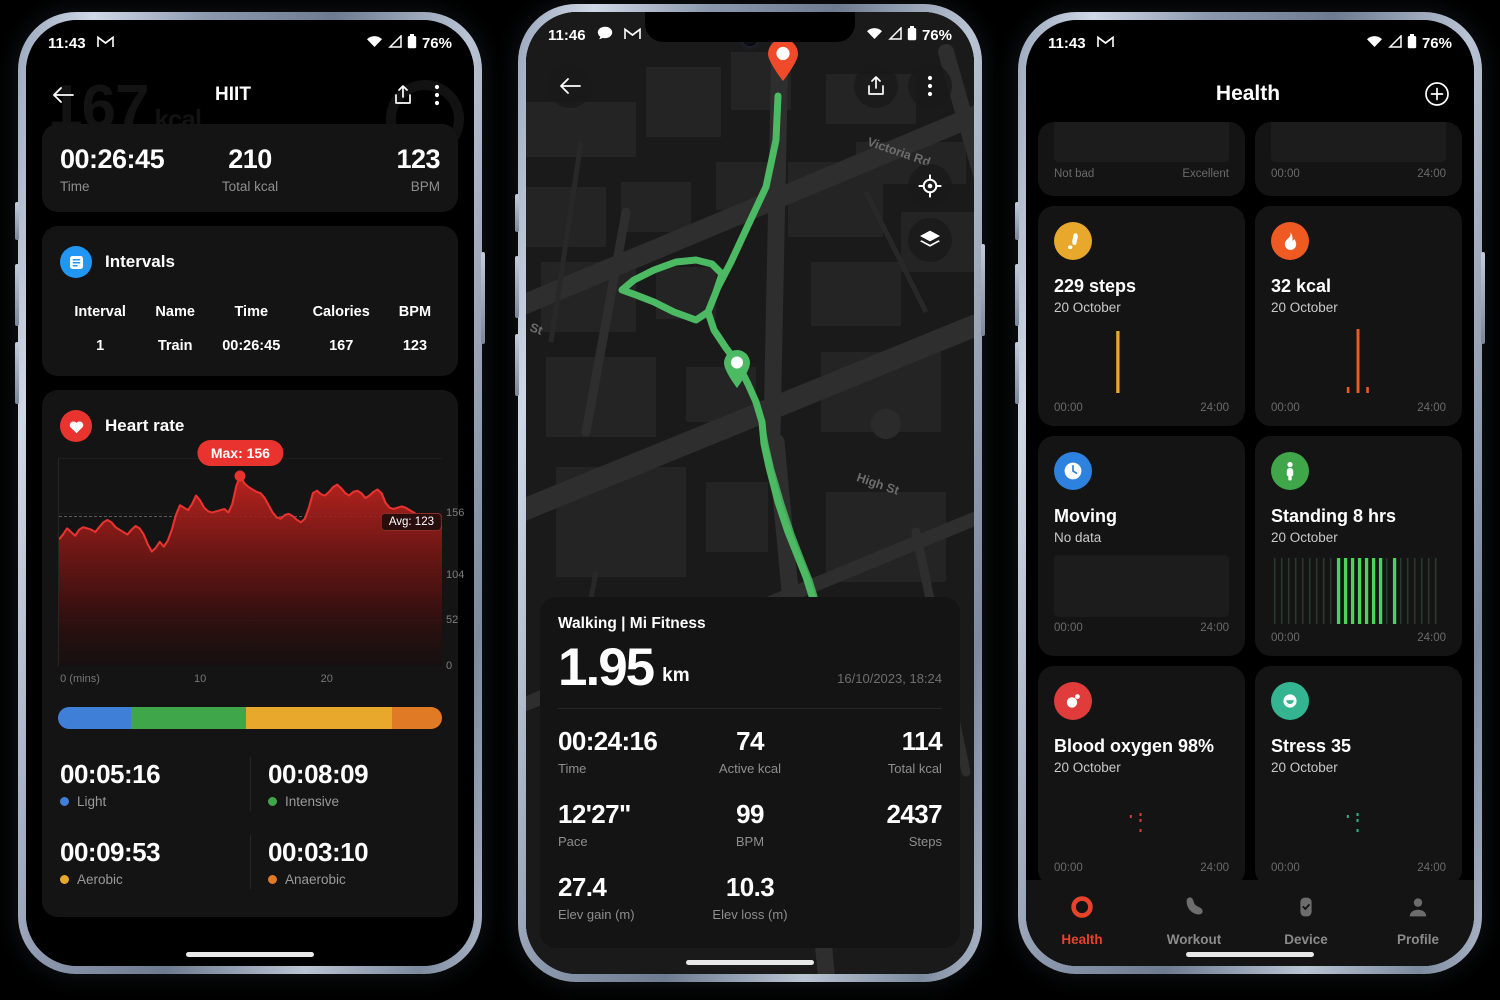 Image resolution: width=1500 pixels, height=1000 pixels. What do you see at coordinates (517, 213) in the screenshot?
I see `phone2-silent-switch` at bounding box center [517, 213].